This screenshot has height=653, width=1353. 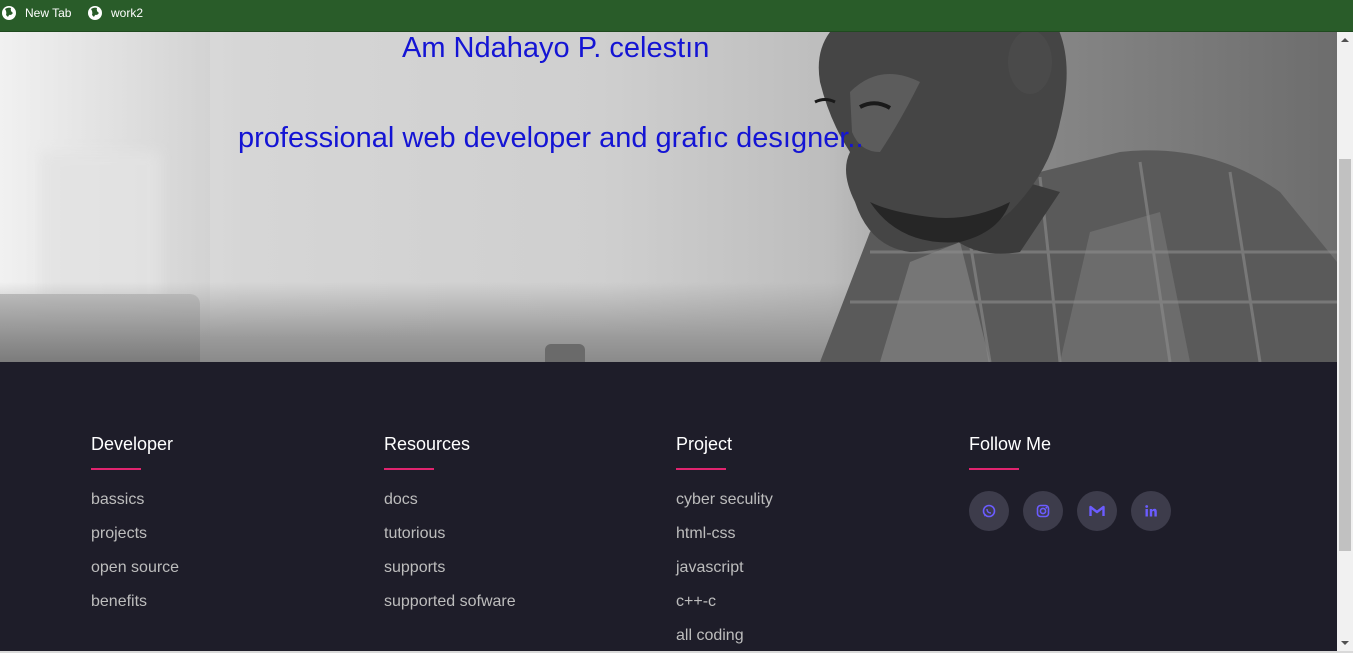 I want to click on footer-heading: Project, so click(x=724, y=452).